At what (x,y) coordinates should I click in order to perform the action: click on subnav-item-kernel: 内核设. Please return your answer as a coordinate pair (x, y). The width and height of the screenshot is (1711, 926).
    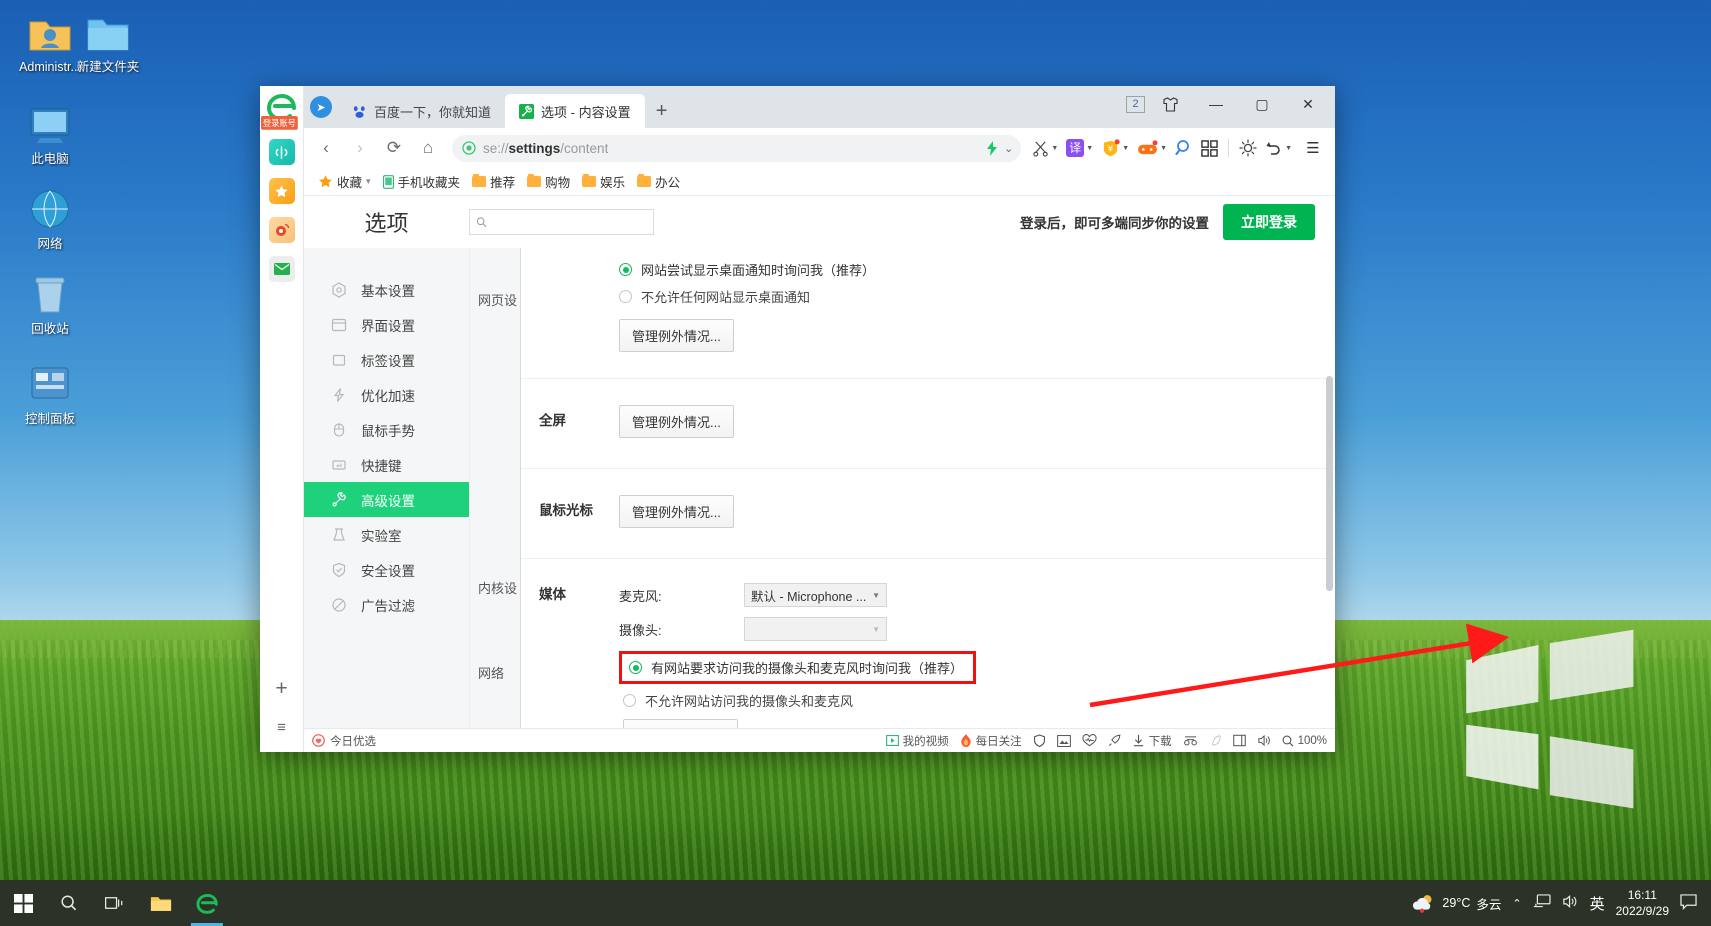
    Looking at the image, I should click on (497, 587).